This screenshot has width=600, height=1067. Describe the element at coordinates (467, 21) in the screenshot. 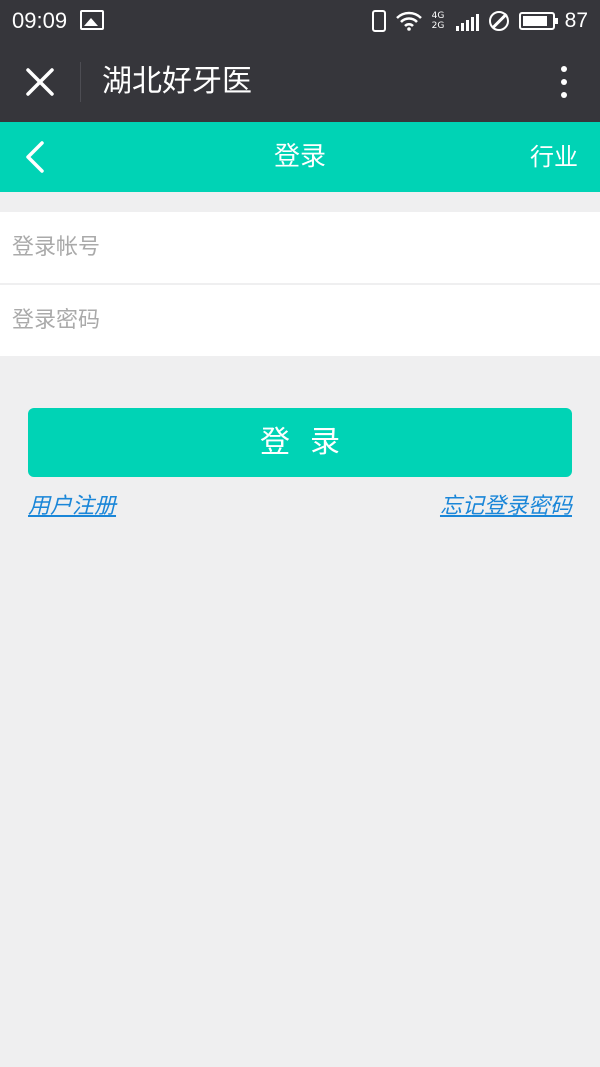

I see `signal-icon` at that location.